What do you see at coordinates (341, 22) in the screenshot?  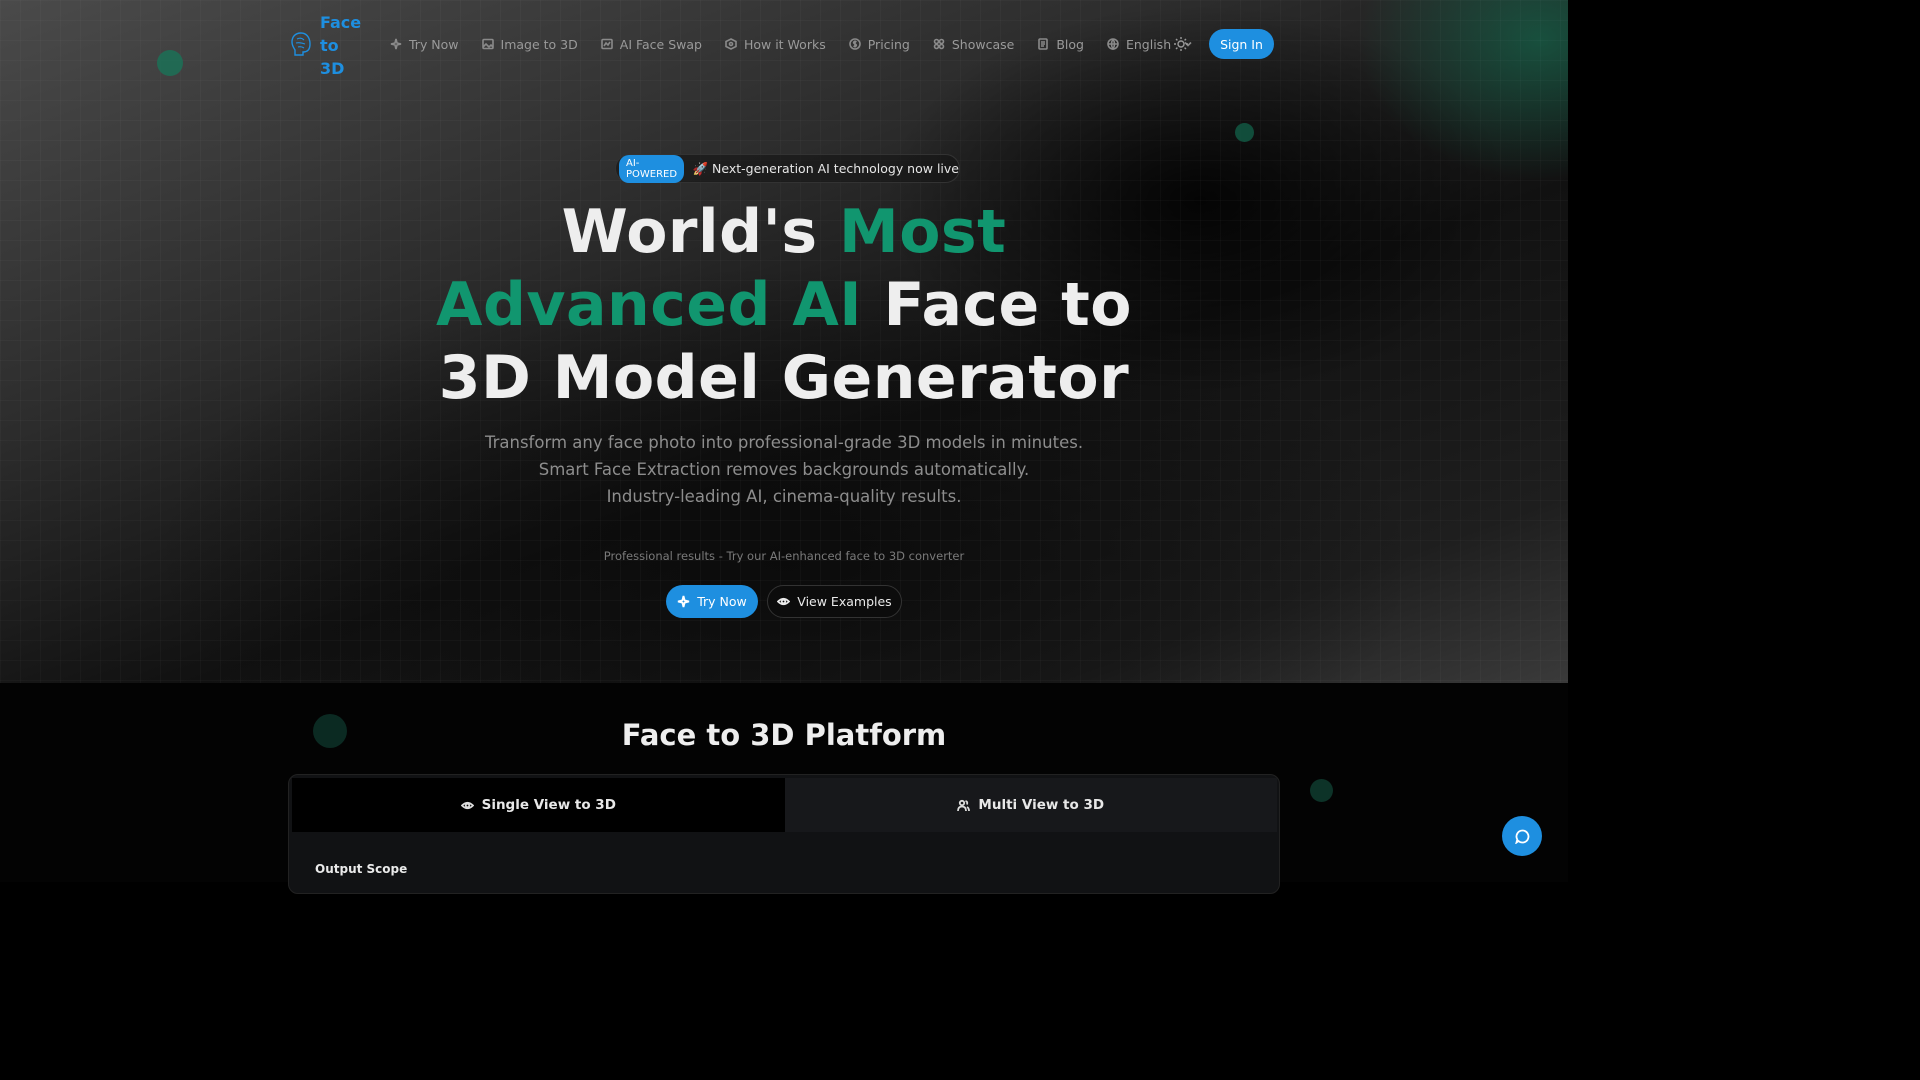 I see `brand-name-line: Face` at bounding box center [341, 22].